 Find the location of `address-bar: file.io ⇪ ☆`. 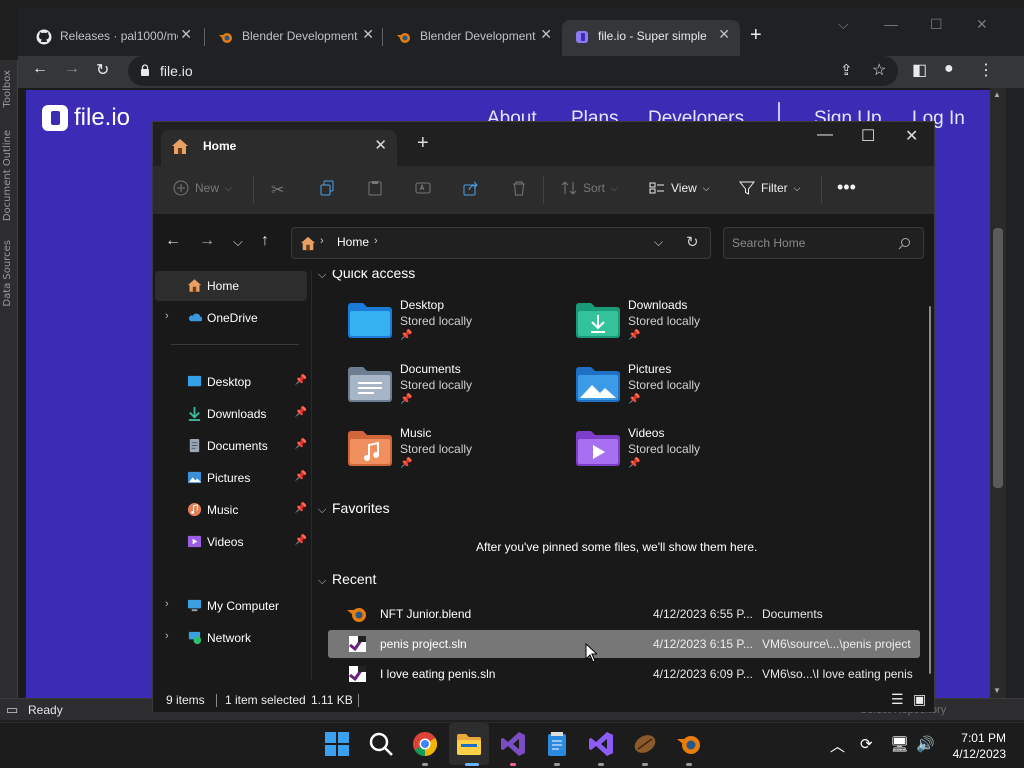

address-bar: file.io ⇪ ☆ is located at coordinates (513, 71).